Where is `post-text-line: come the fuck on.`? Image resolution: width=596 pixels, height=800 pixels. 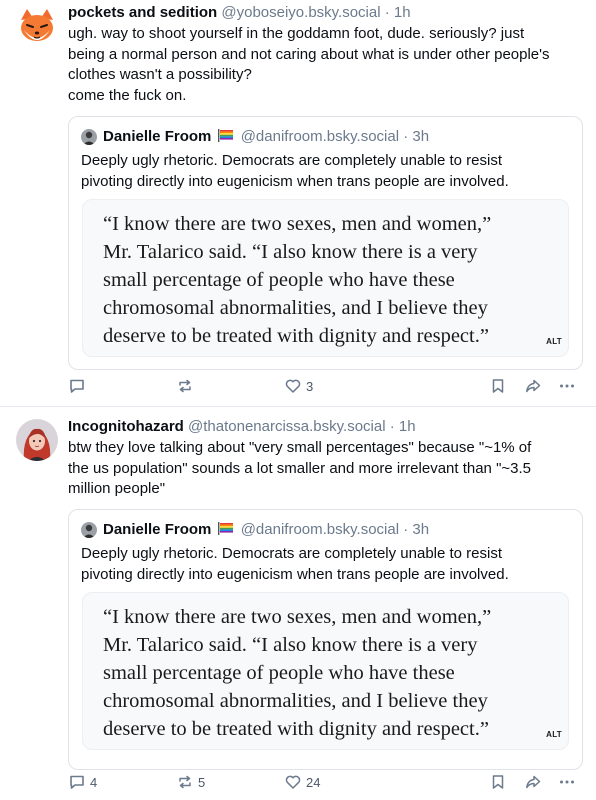 post-text-line: come the fuck on. is located at coordinates (127, 95).